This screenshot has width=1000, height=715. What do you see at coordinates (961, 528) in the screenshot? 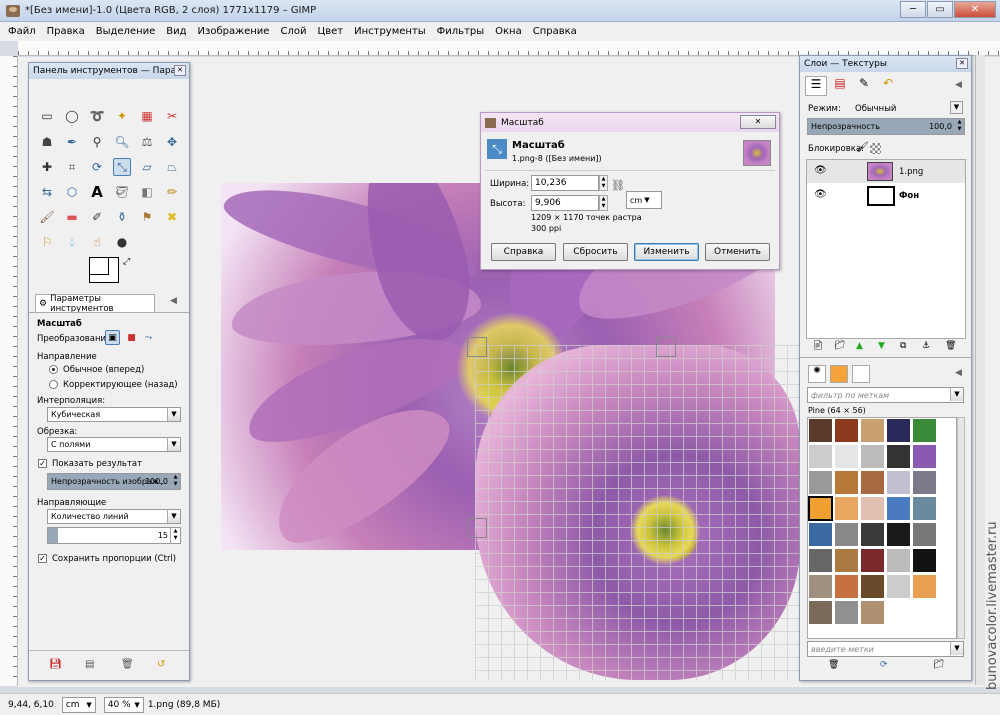
I see `pattern-scrollbar` at bounding box center [961, 528].